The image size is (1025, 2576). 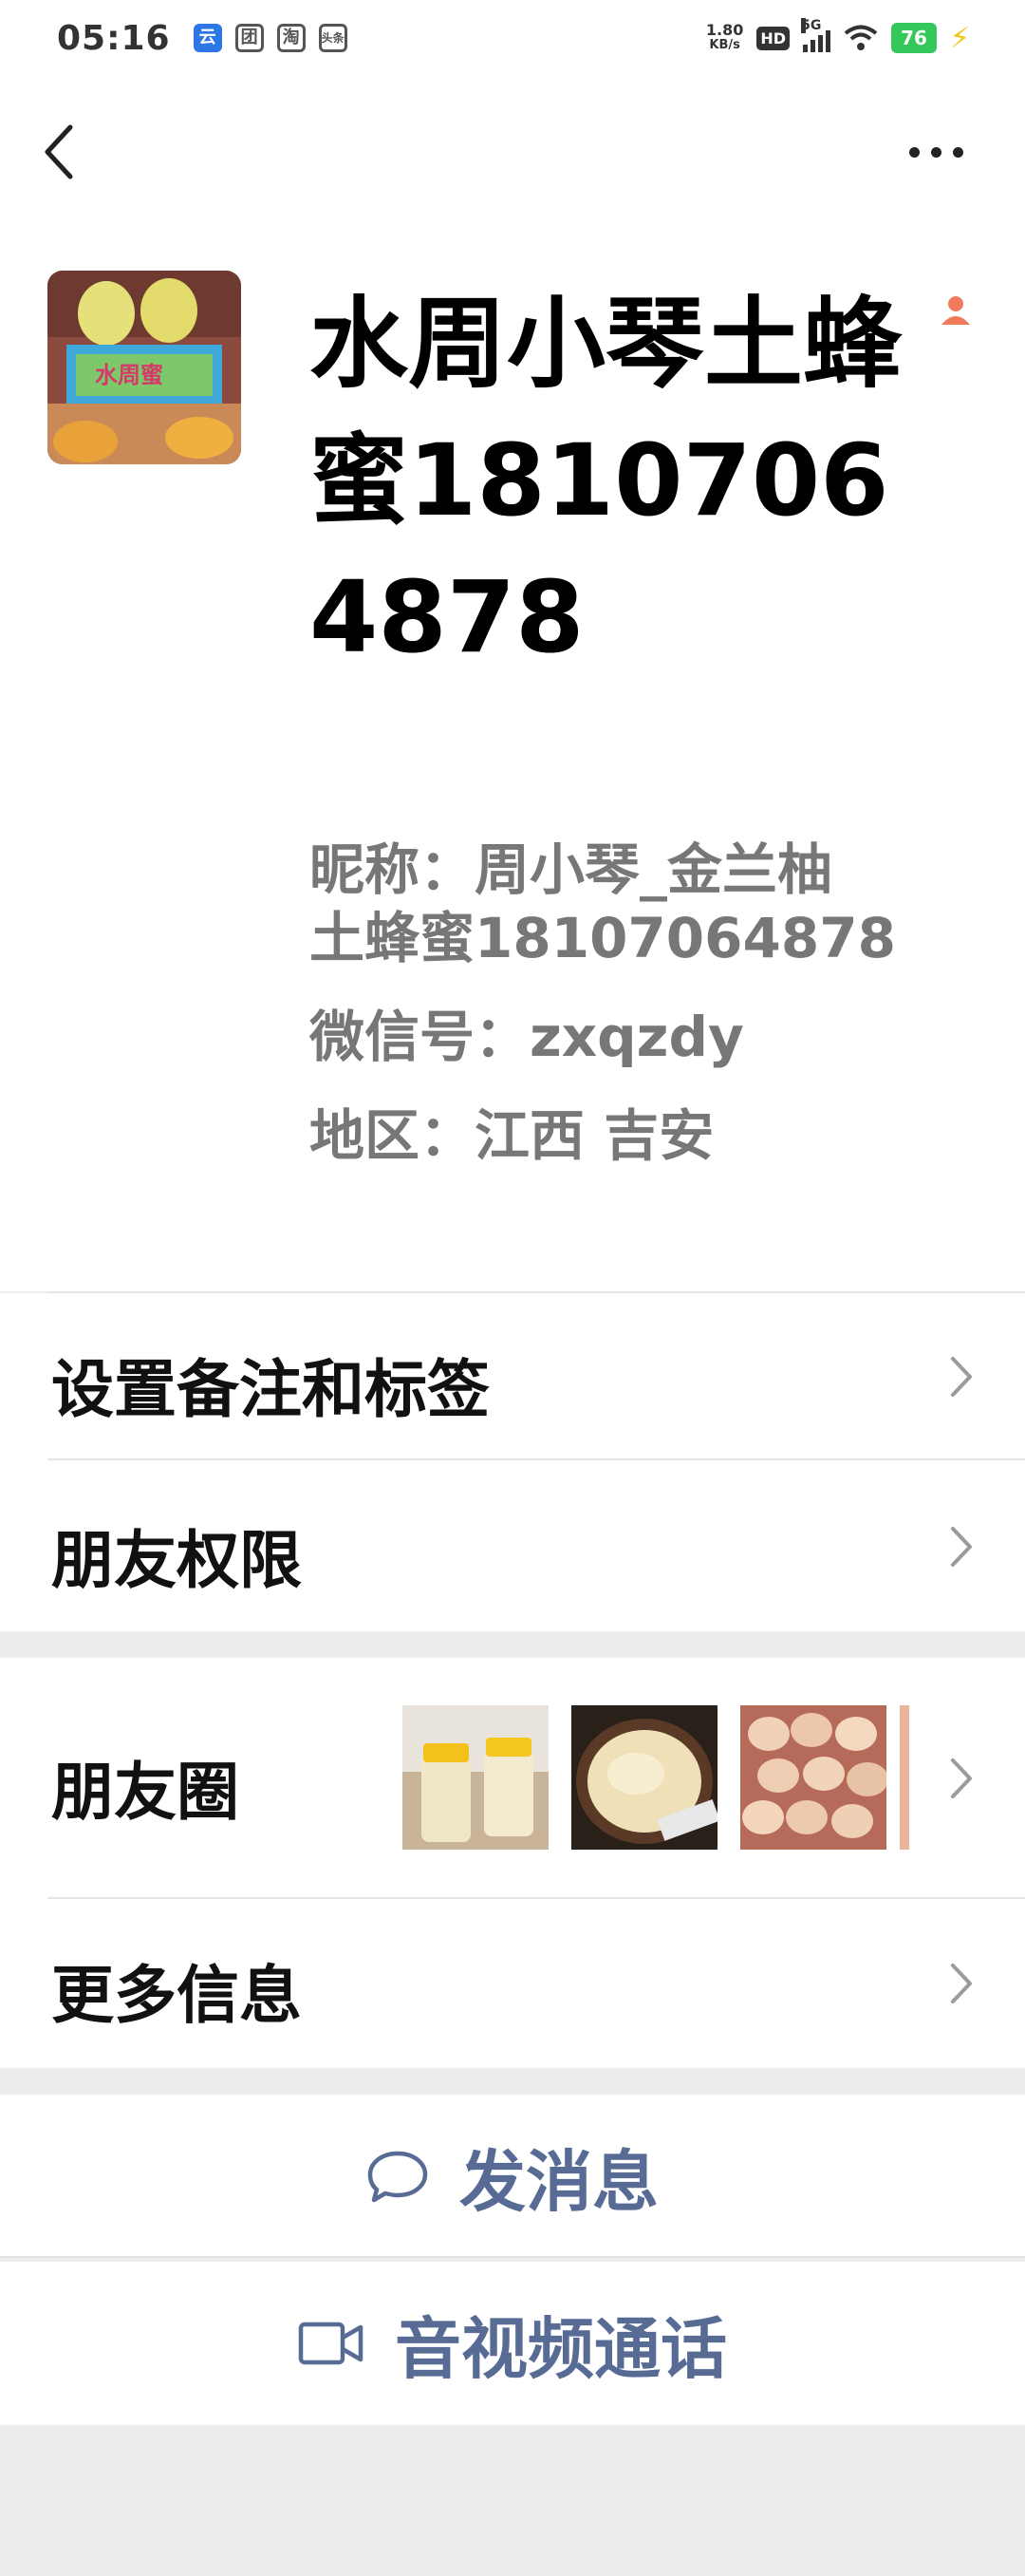 What do you see at coordinates (59, 151) in the screenshot?
I see `back-arrow-icon` at bounding box center [59, 151].